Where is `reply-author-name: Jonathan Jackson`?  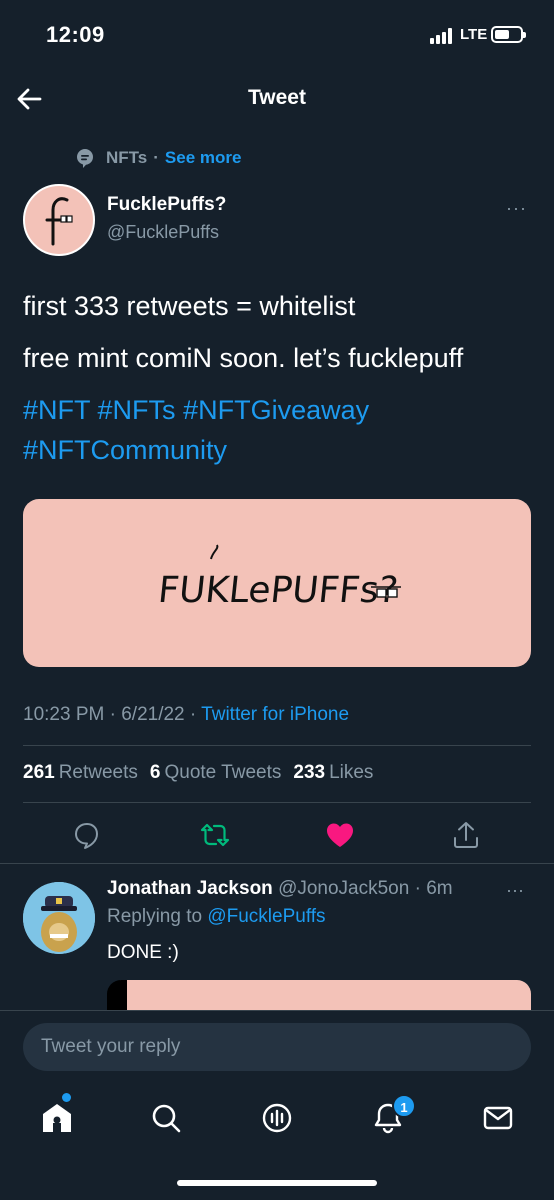 reply-author-name: Jonathan Jackson is located at coordinates (190, 888).